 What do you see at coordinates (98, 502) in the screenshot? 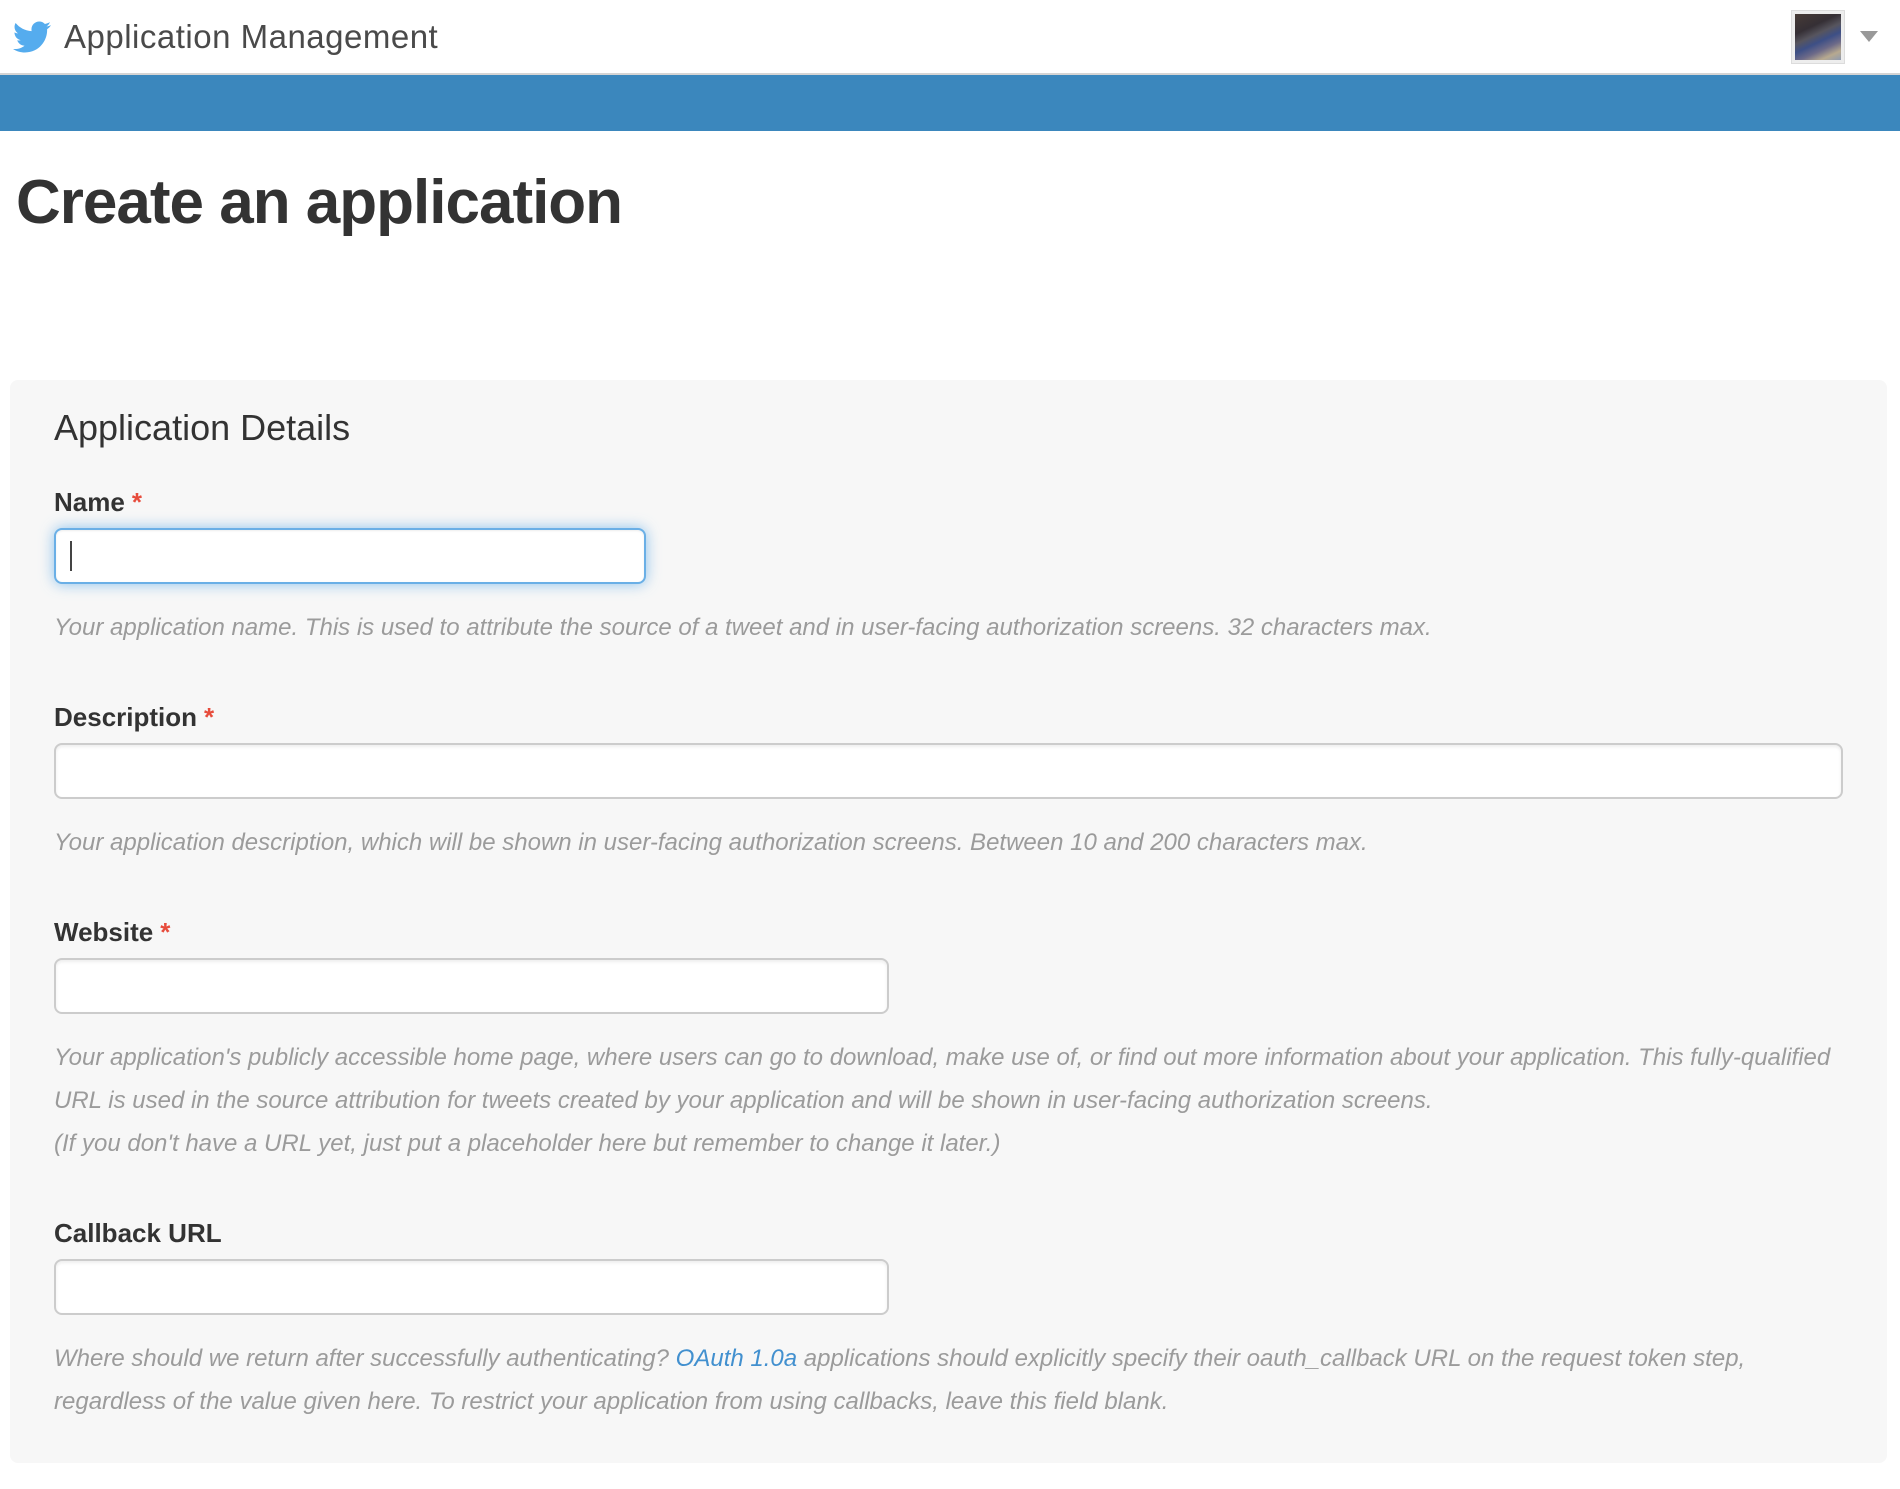
I see `name-label: Name *` at bounding box center [98, 502].